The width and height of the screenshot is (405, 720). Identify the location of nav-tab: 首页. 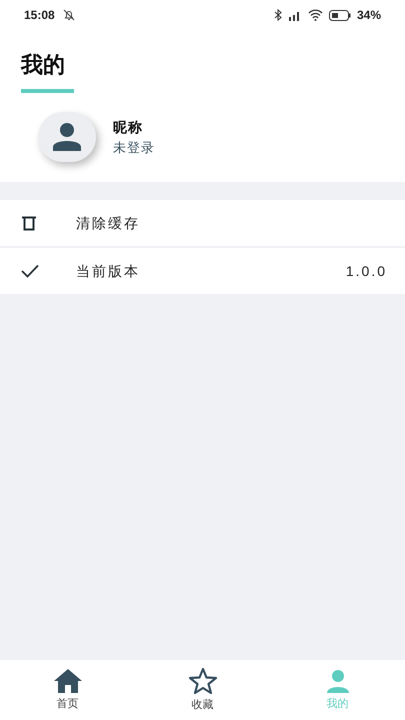
(67, 690).